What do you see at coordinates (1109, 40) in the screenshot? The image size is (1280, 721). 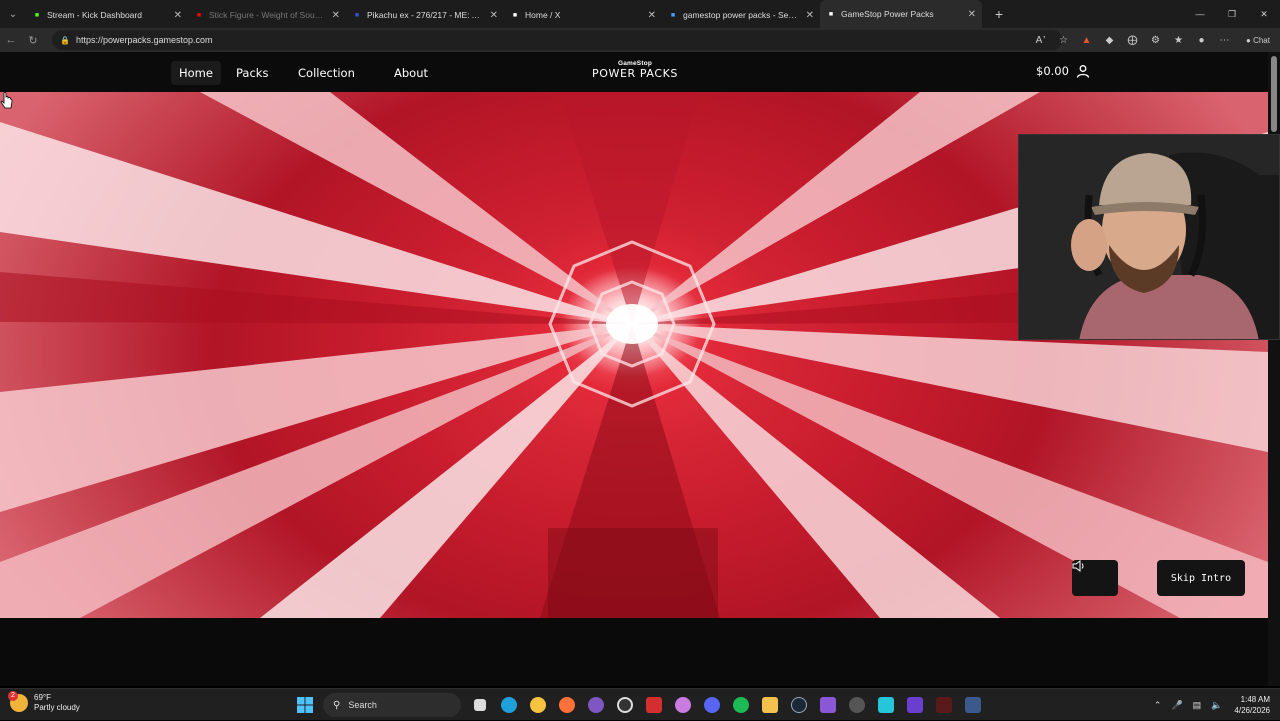 I see `extension-diamond-icon: ◆` at bounding box center [1109, 40].